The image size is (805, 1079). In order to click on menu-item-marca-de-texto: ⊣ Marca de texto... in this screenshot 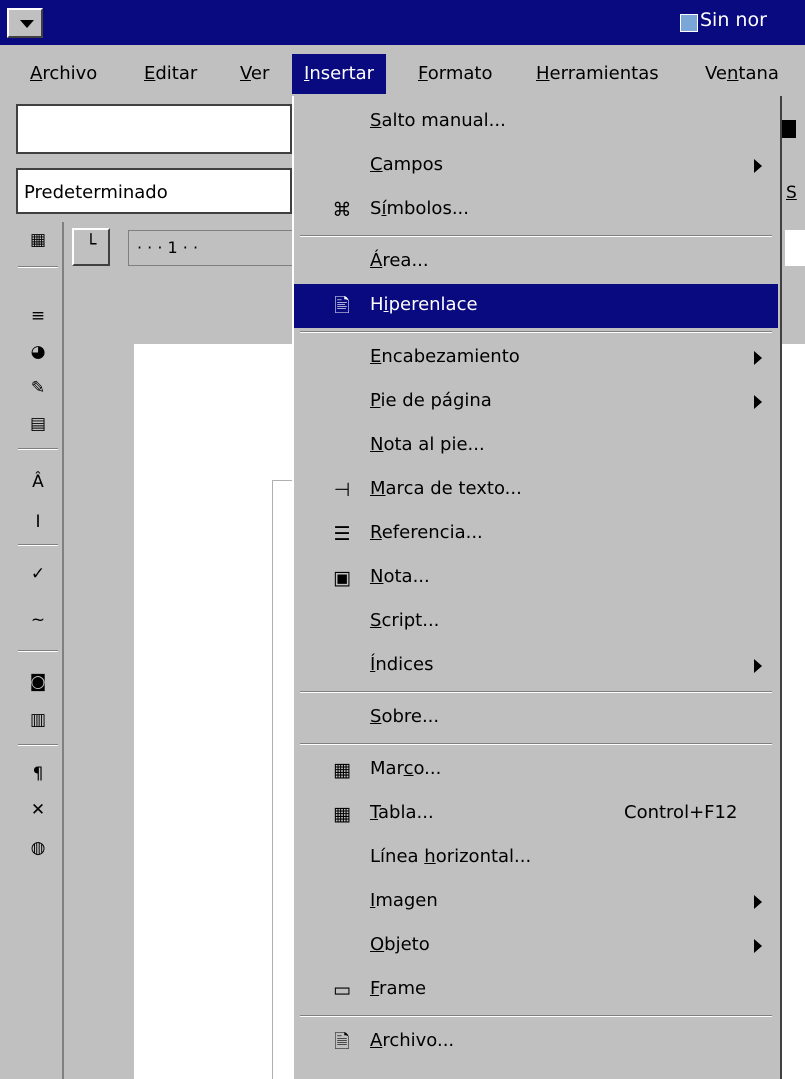, I will do `click(536, 490)`.